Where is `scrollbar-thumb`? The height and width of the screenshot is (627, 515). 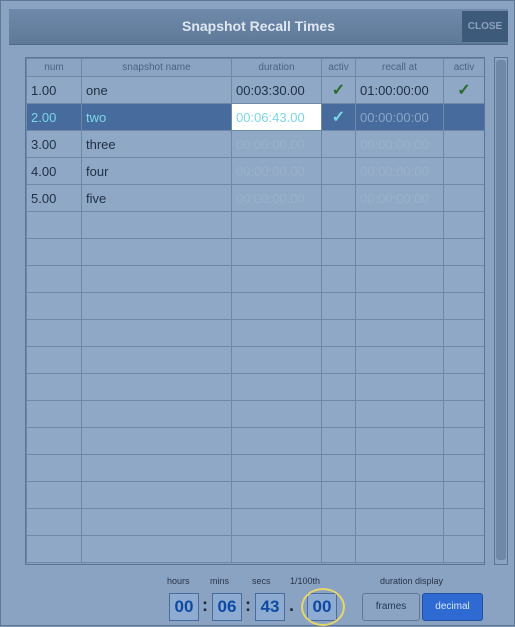 scrollbar-thumb is located at coordinates (501, 310).